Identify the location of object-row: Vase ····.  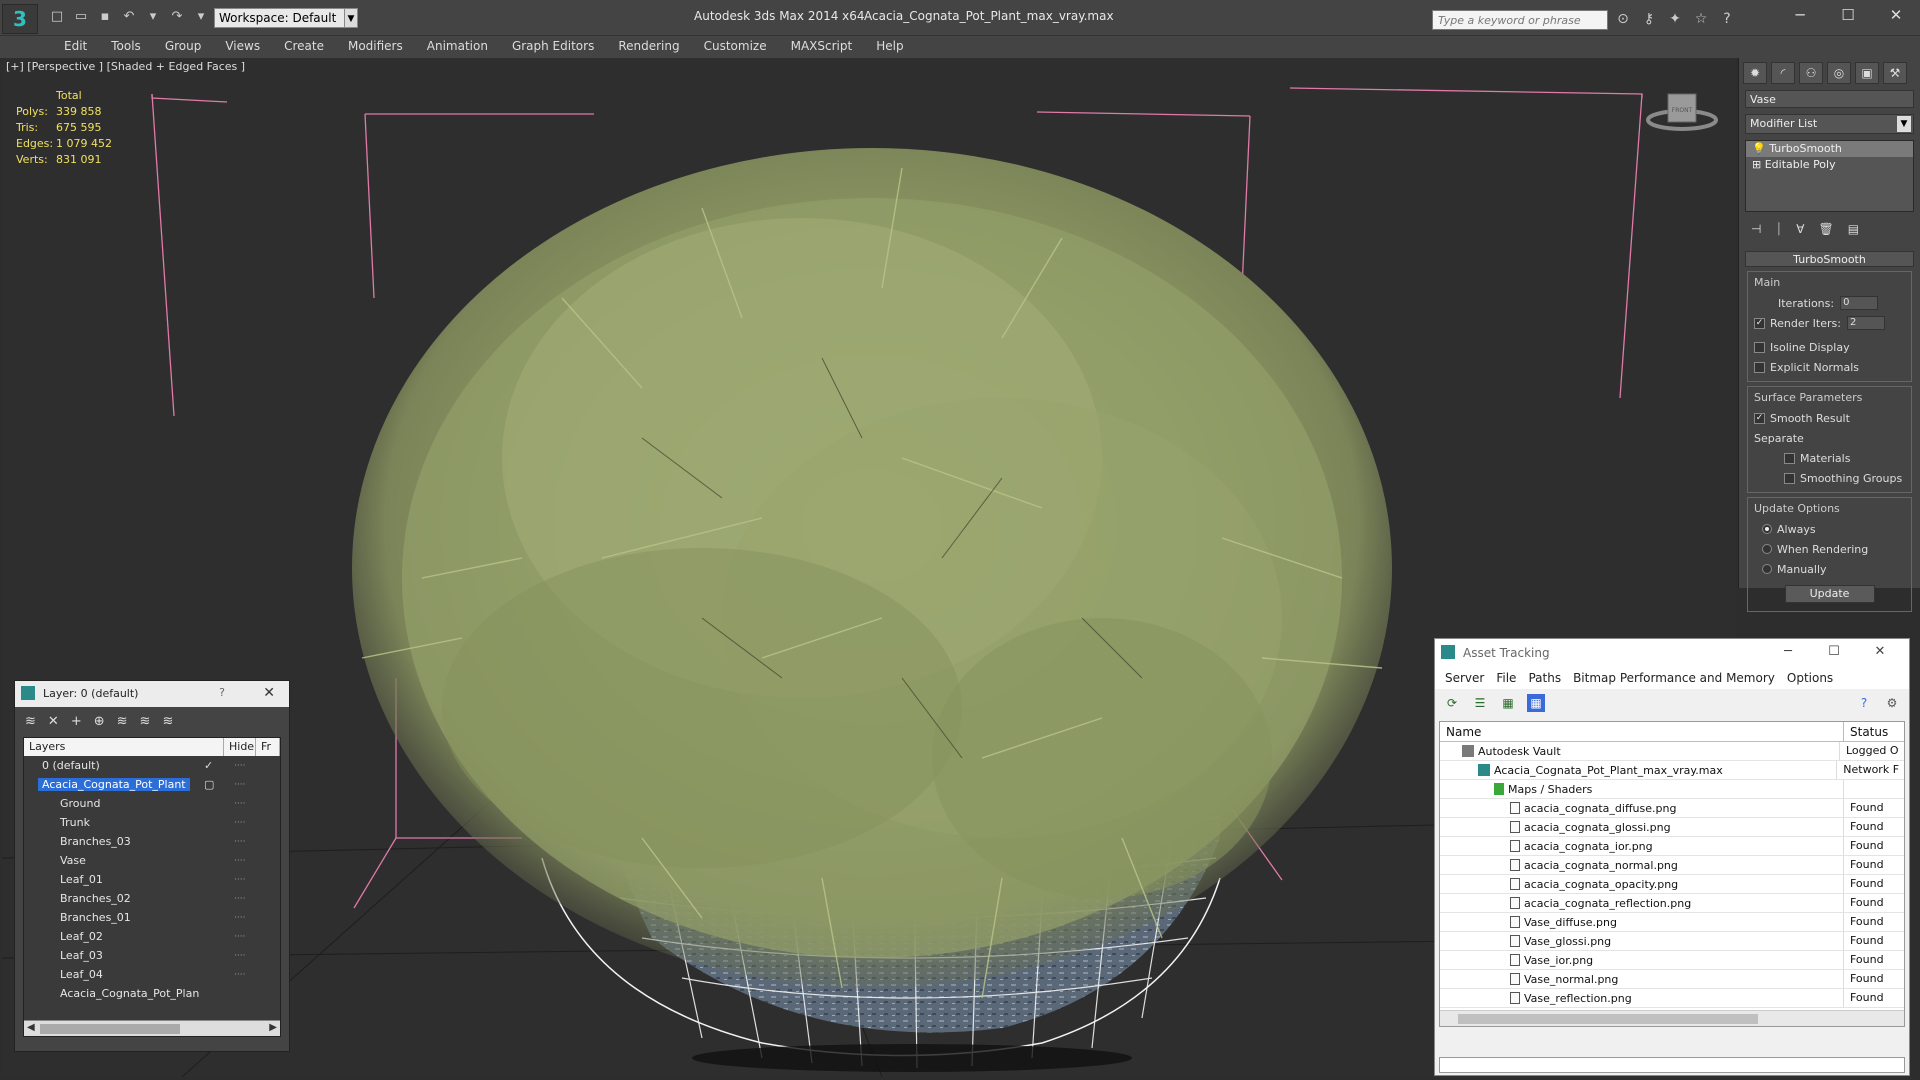
(152, 860).